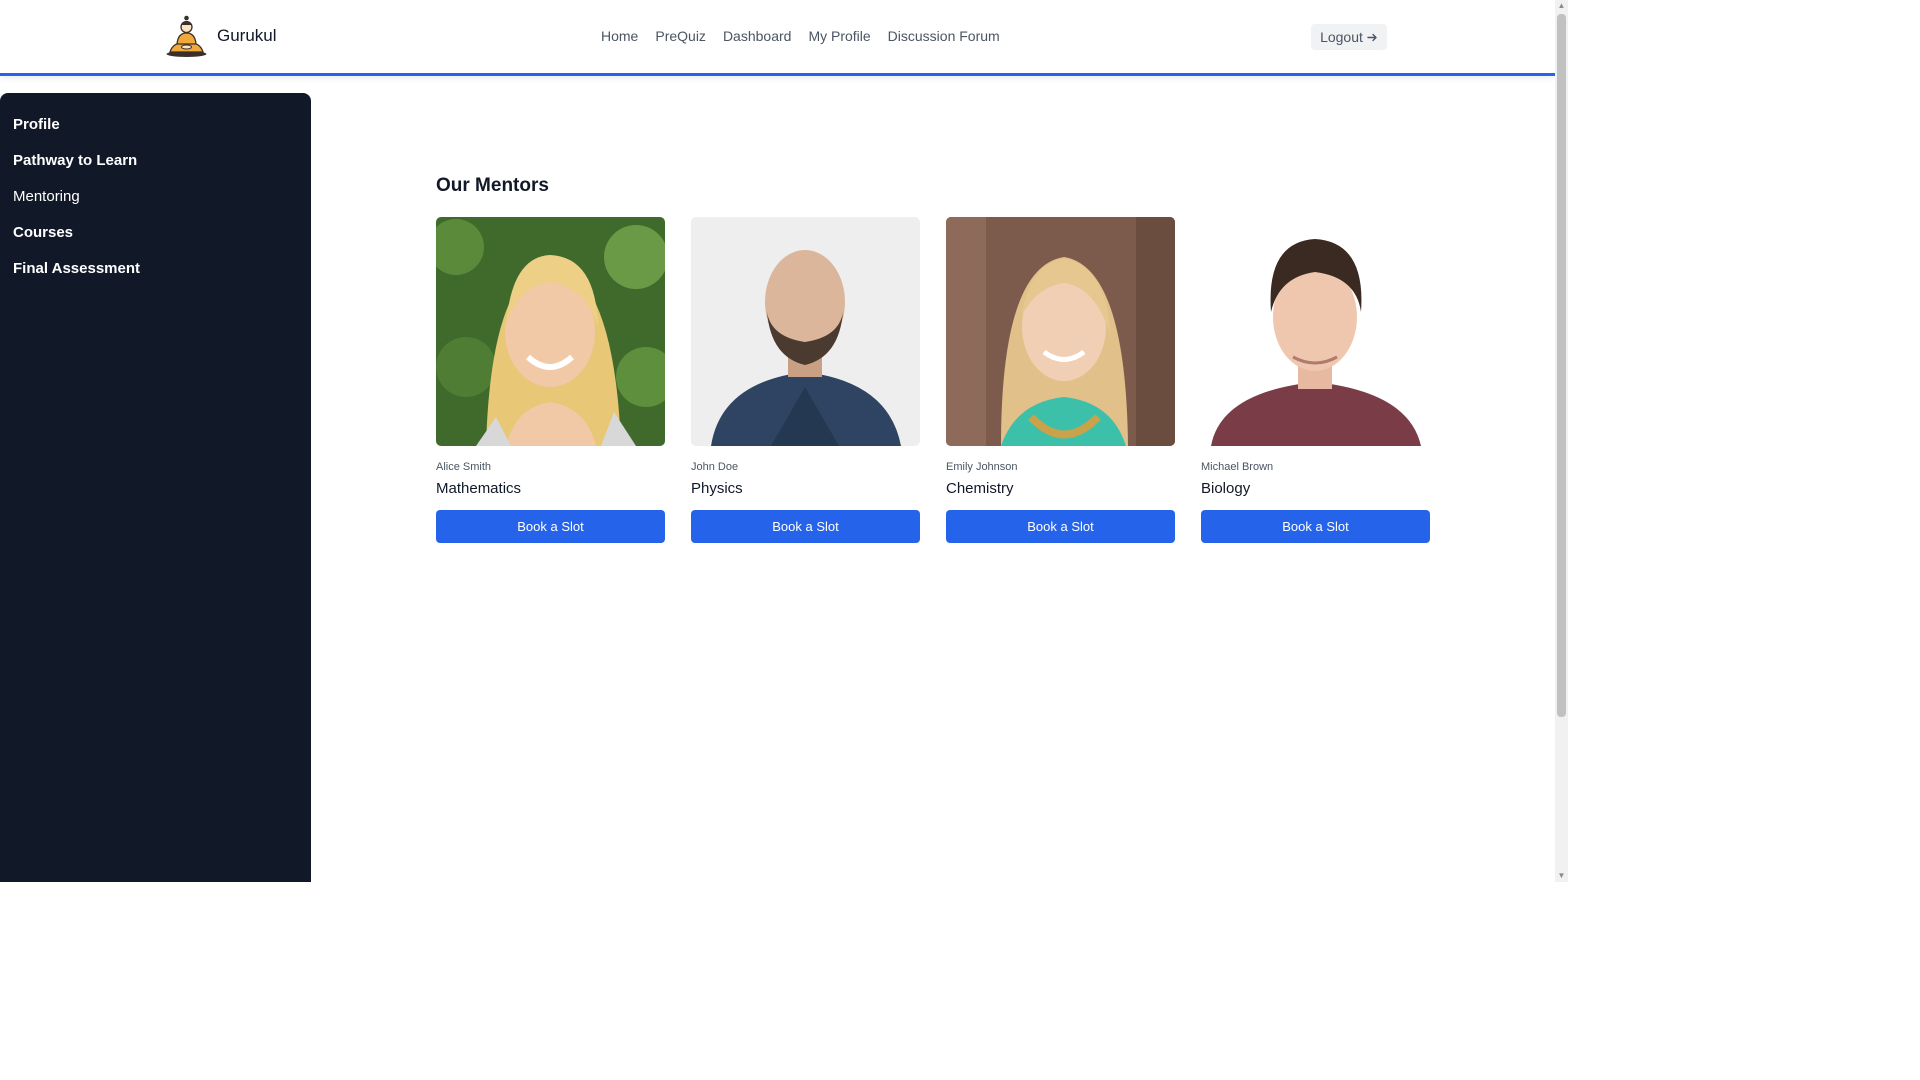  Describe the element at coordinates (1561, 876) in the screenshot. I see `scroll-down-icon: ▼` at that location.